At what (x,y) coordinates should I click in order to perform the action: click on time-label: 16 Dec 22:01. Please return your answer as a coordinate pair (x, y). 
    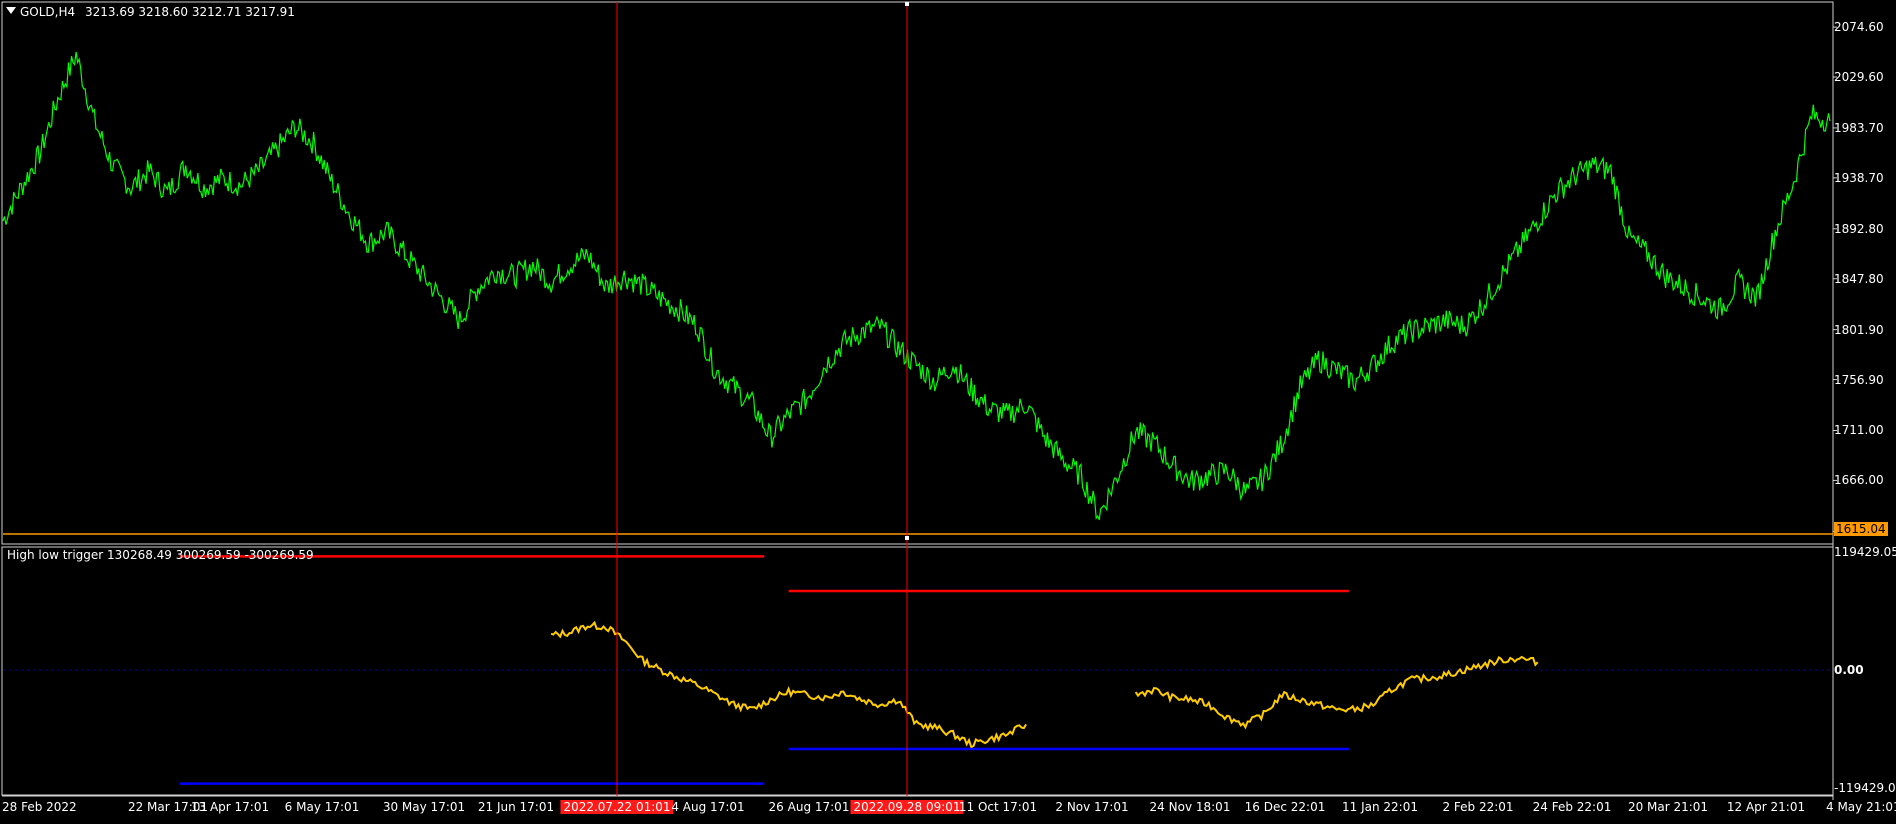
    Looking at the image, I should click on (1285, 807).